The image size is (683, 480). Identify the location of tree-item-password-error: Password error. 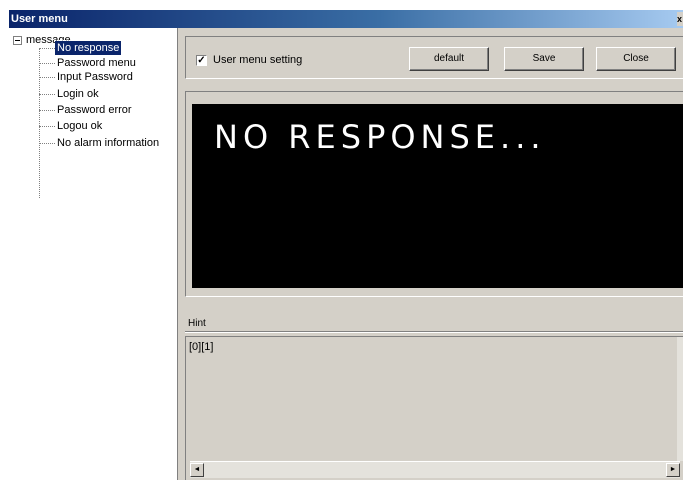
(86, 110).